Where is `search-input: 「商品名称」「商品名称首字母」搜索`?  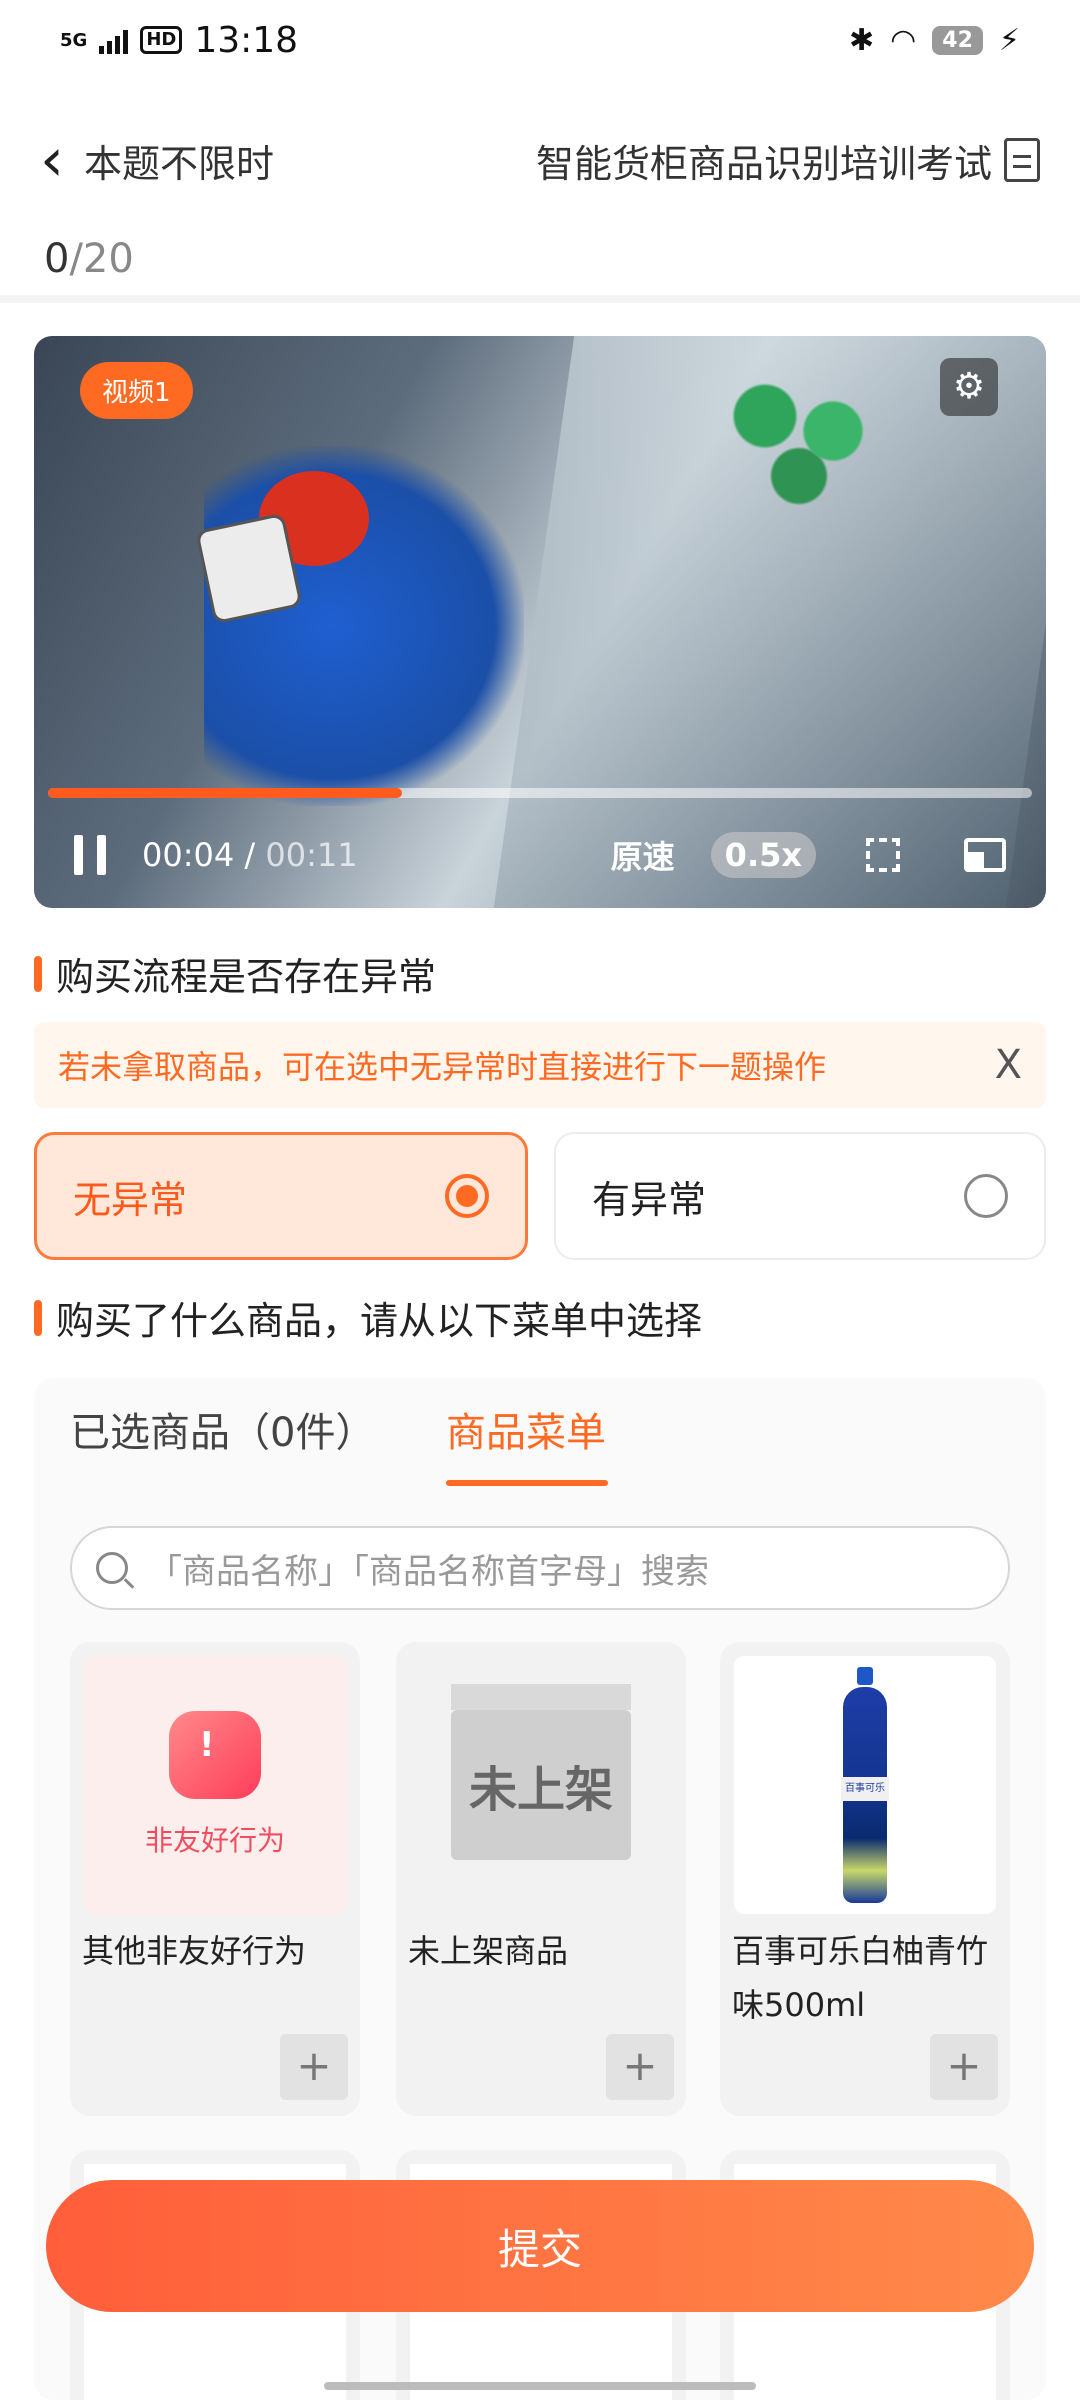 search-input: 「商品名称」「商品名称首字母」搜索 is located at coordinates (540, 1568).